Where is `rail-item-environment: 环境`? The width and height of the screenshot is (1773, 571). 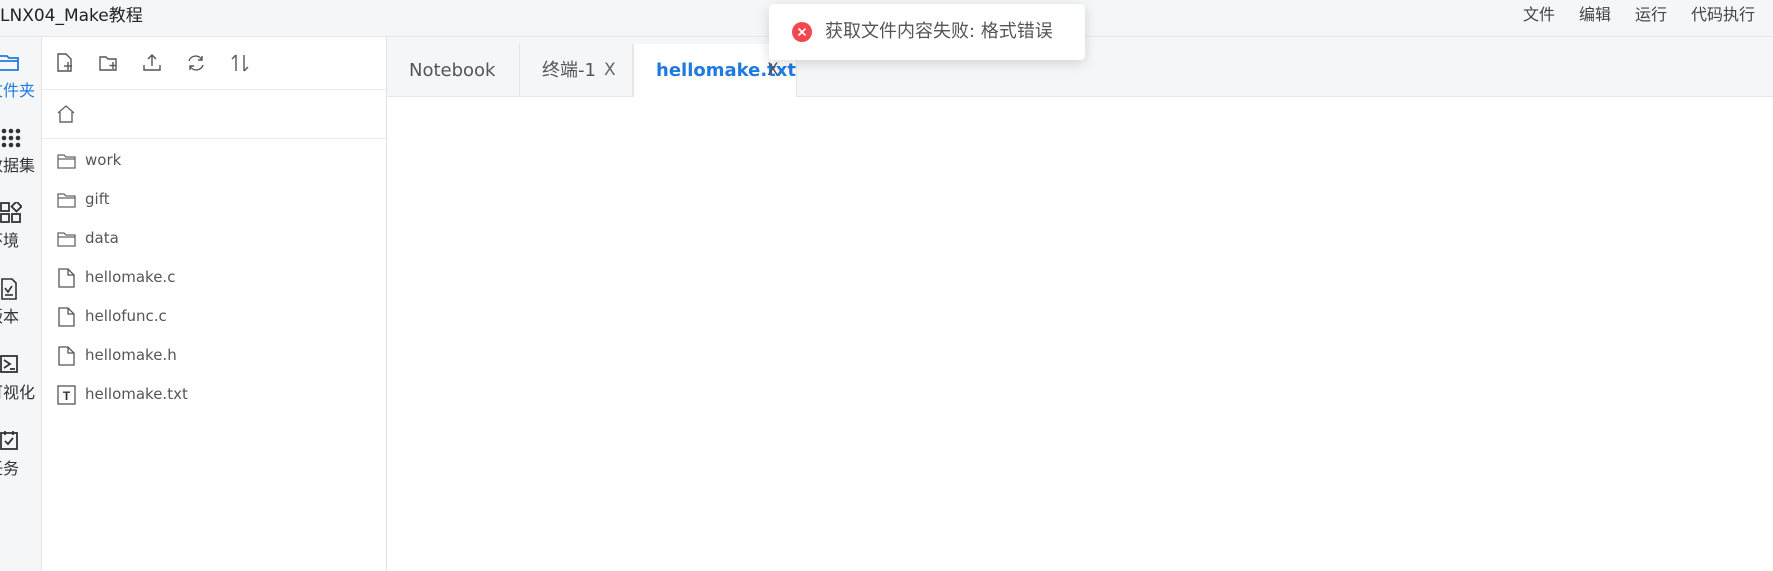
rail-item-environment: 环境 is located at coordinates (20, 237).